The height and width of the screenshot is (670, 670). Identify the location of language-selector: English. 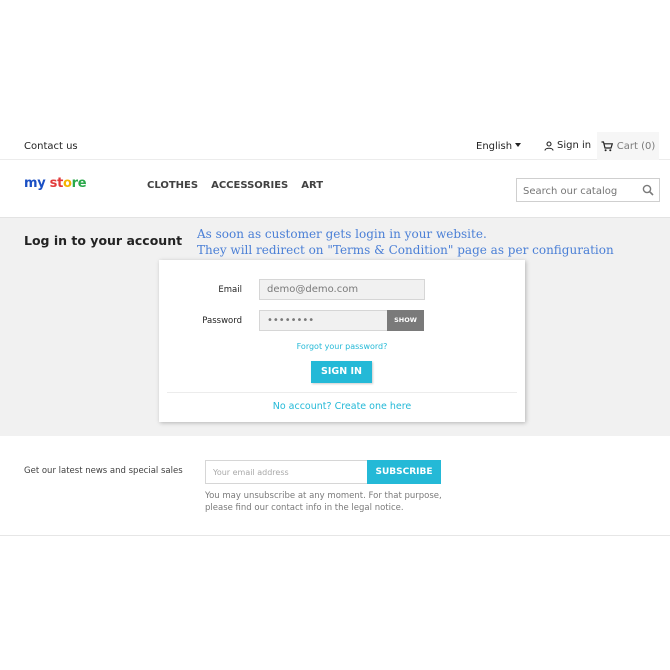
(499, 146).